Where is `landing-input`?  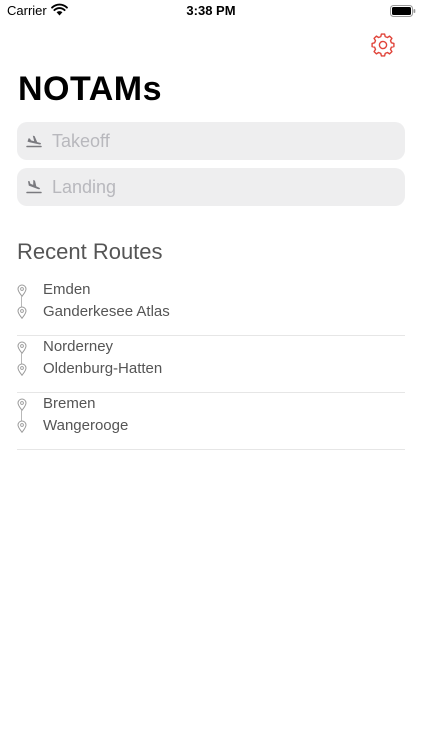
landing-input is located at coordinates (222, 187).